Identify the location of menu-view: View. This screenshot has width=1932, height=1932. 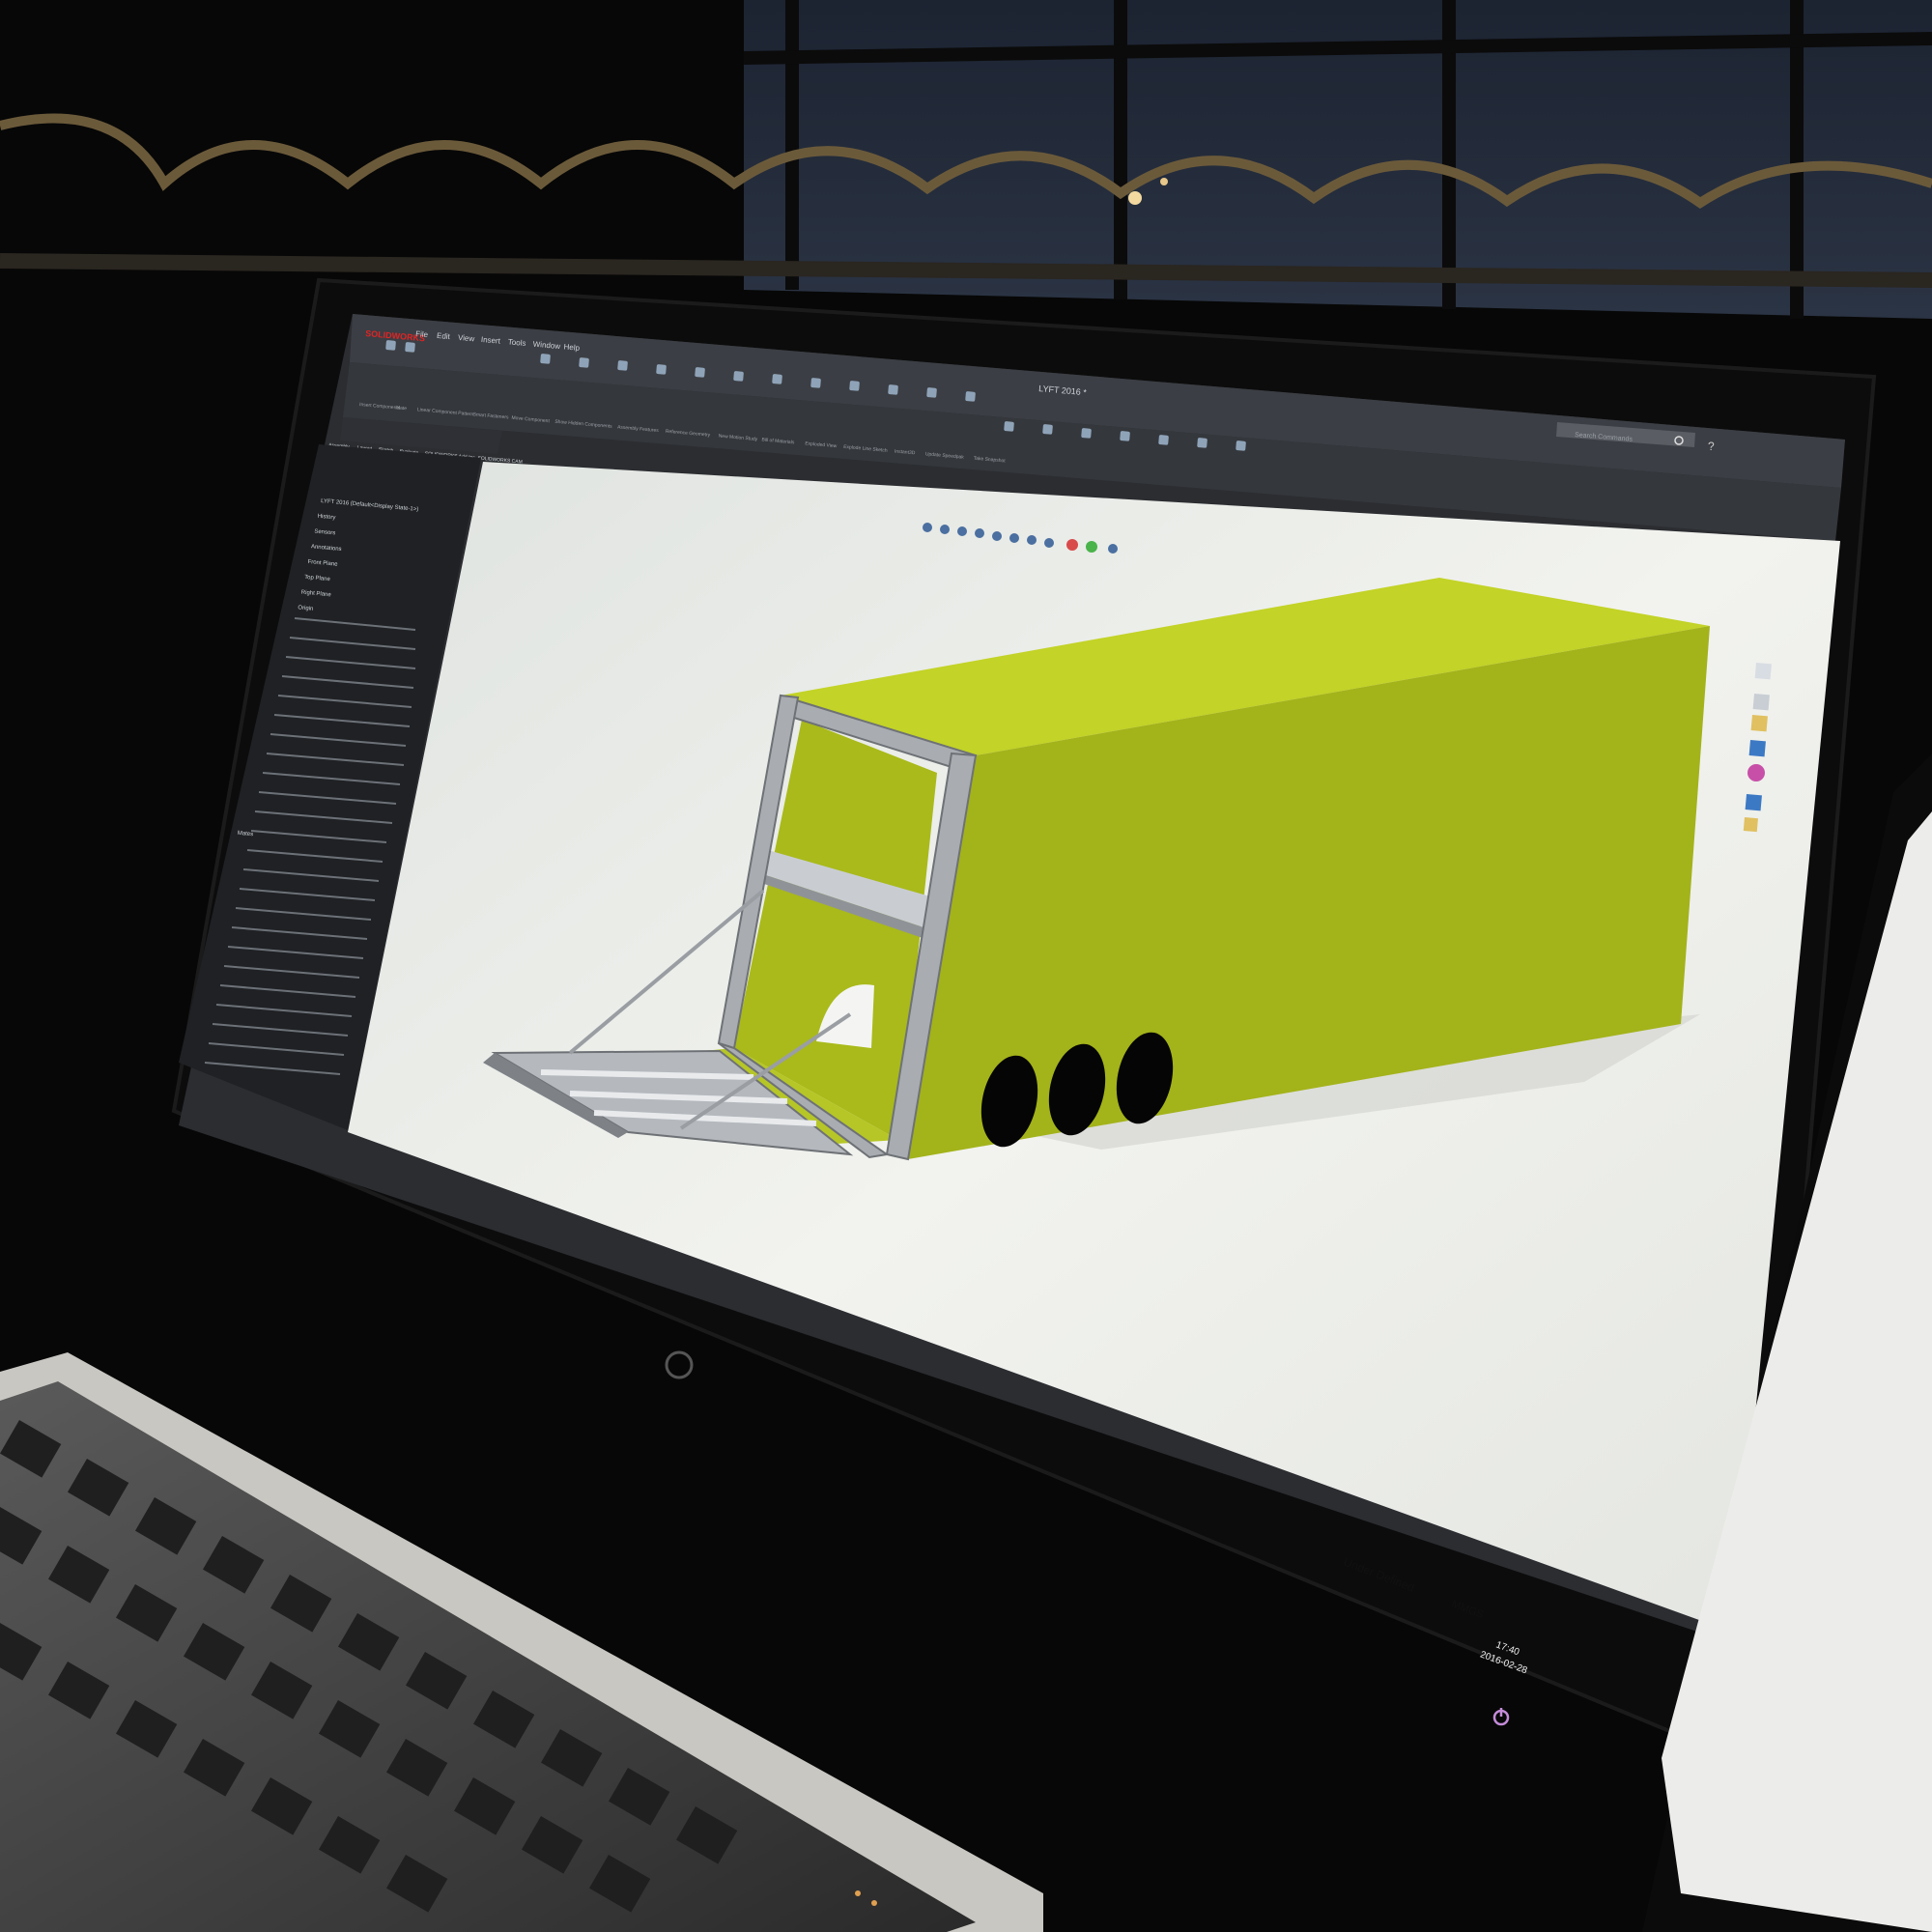
(466, 338).